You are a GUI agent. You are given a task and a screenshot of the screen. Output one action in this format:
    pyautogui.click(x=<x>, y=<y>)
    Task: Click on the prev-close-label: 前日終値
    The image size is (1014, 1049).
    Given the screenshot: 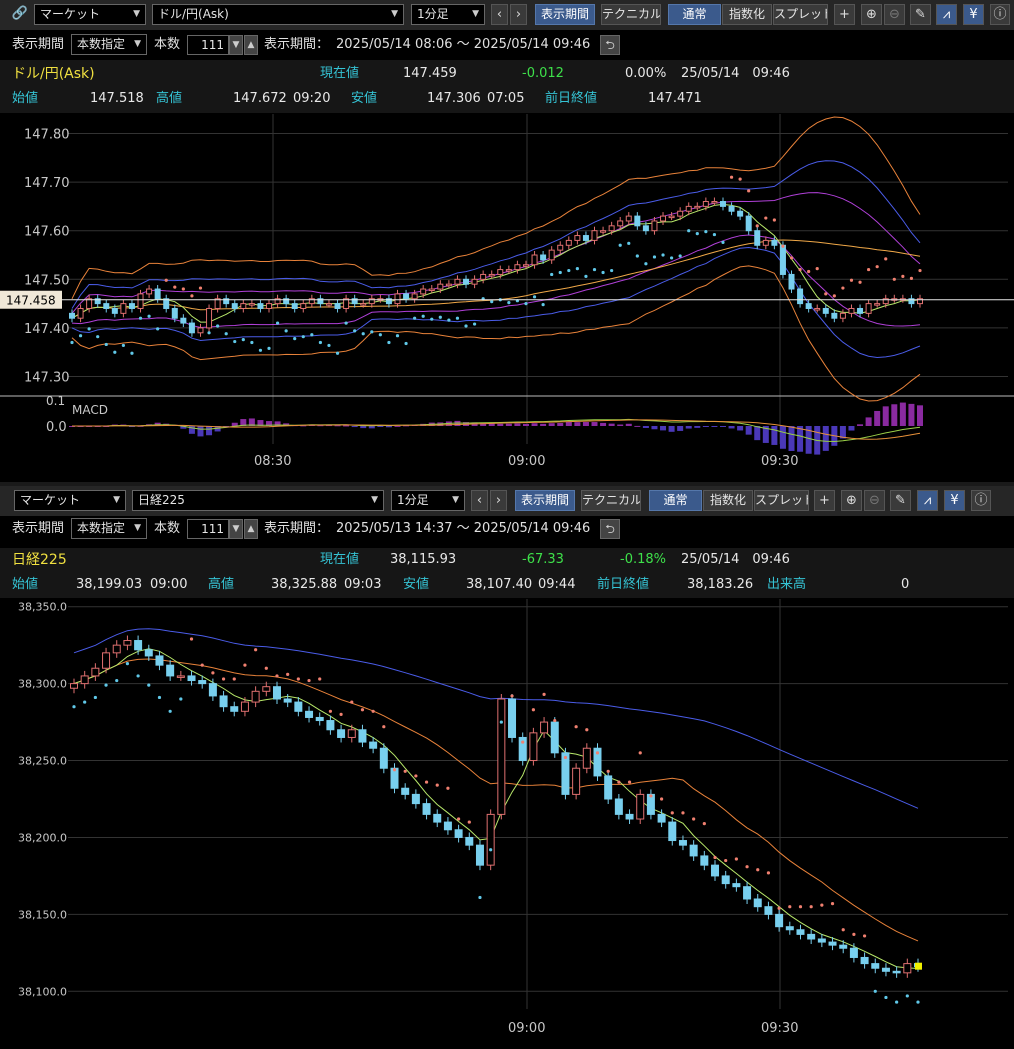 What is the action you would take?
    pyautogui.click(x=623, y=584)
    